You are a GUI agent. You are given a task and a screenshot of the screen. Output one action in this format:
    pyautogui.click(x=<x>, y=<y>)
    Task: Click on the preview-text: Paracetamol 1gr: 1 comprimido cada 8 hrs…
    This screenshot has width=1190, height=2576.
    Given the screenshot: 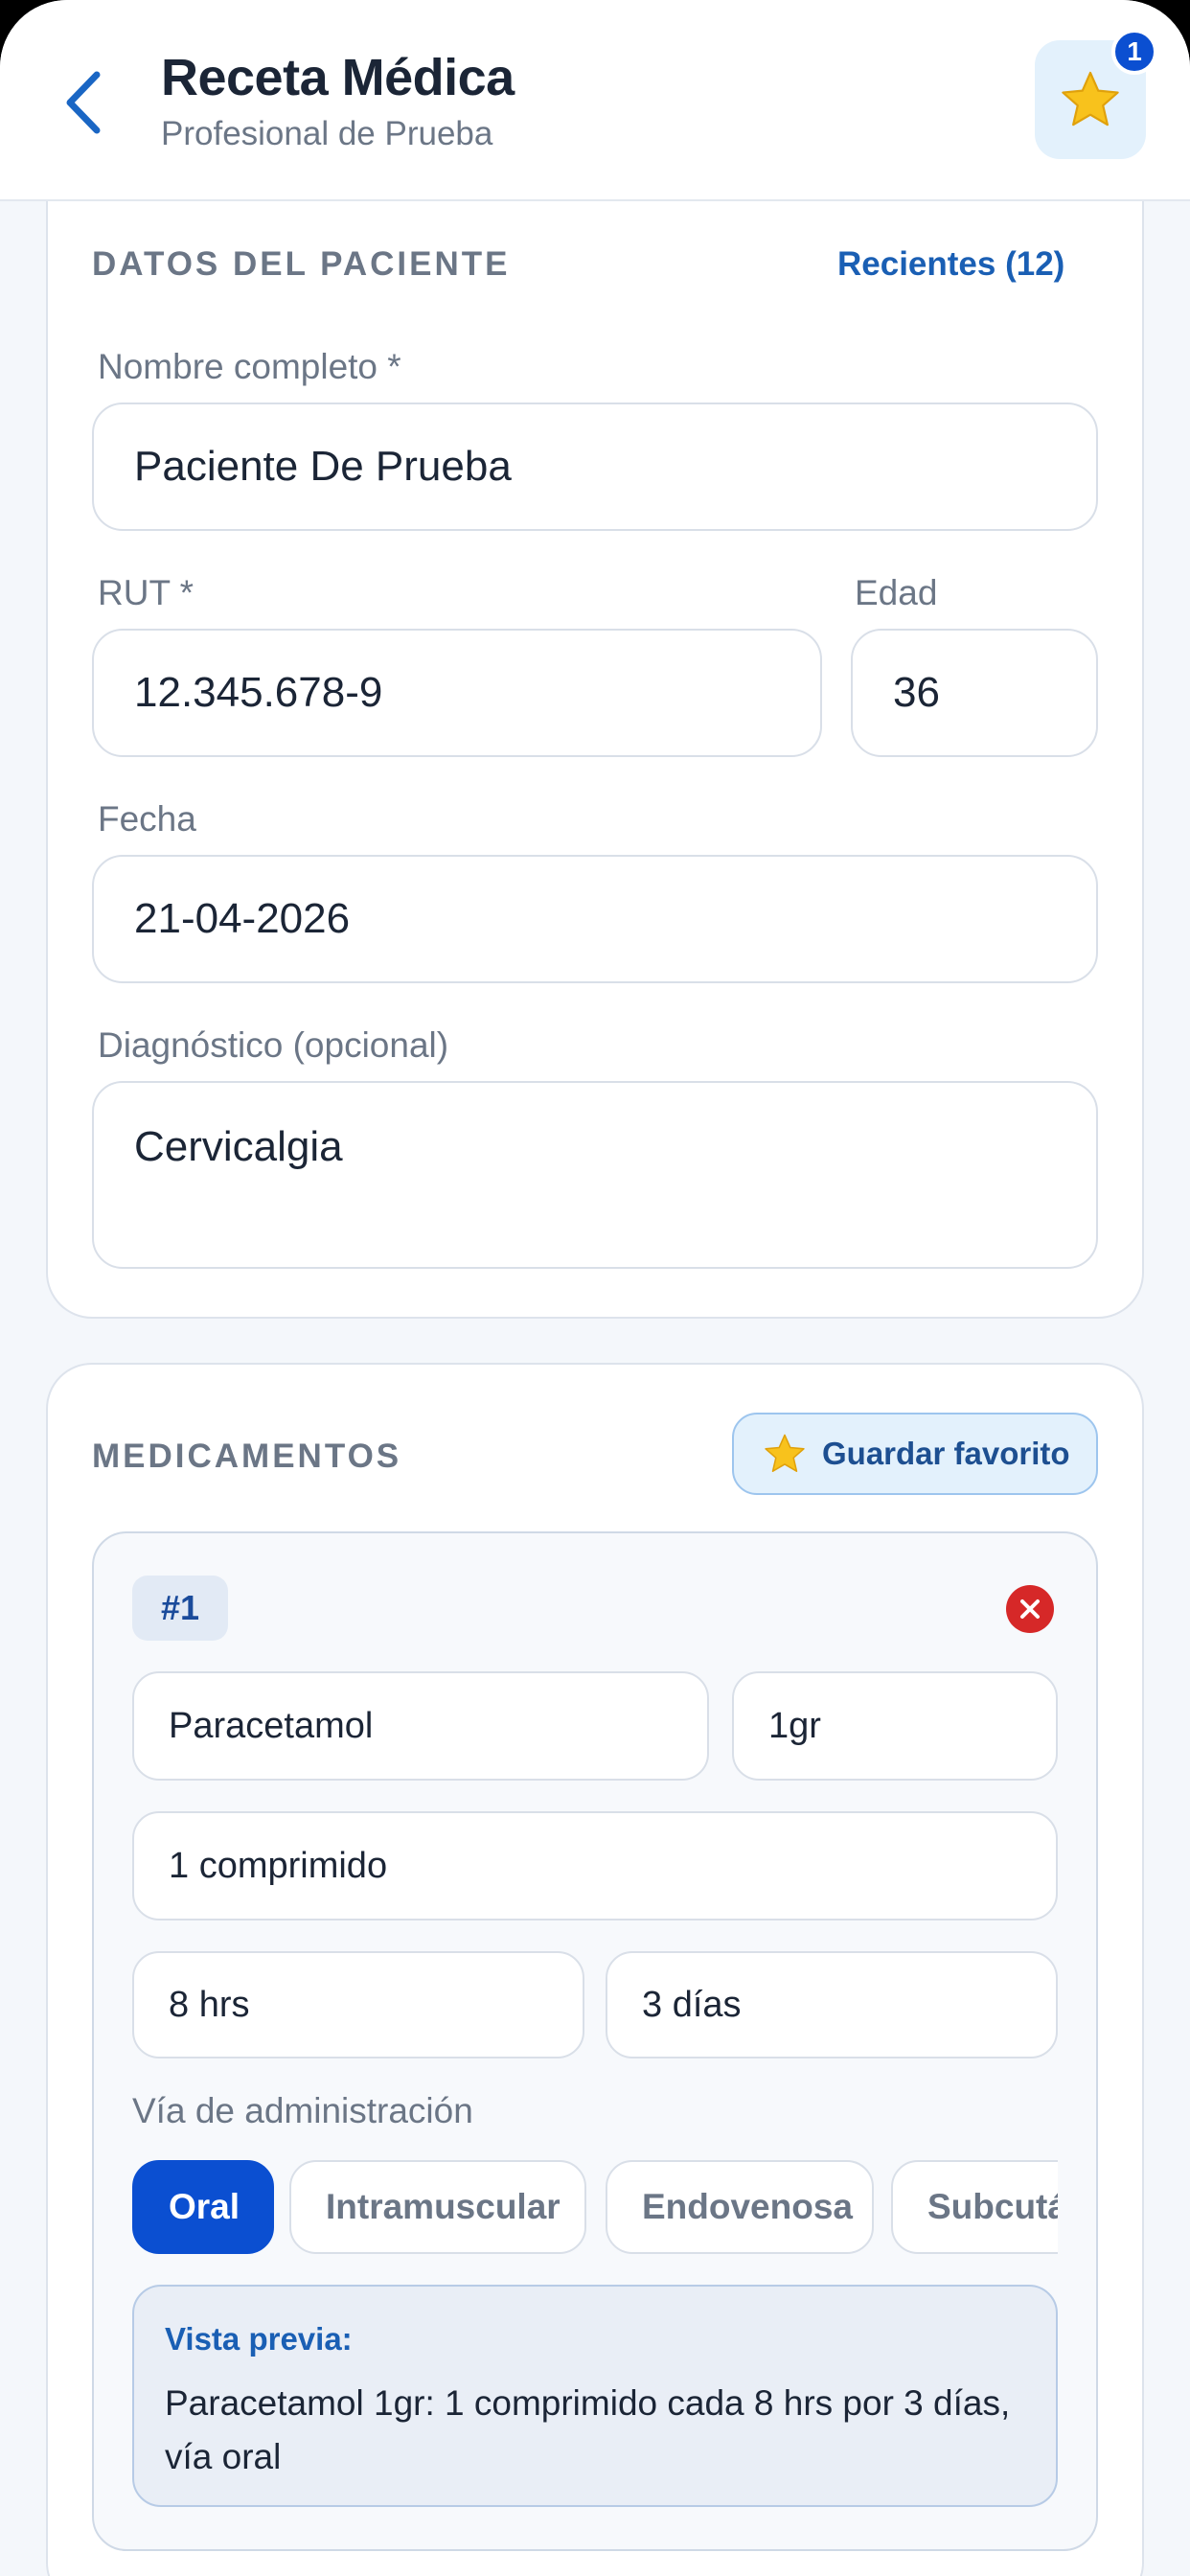 What is the action you would take?
    pyautogui.click(x=588, y=2429)
    